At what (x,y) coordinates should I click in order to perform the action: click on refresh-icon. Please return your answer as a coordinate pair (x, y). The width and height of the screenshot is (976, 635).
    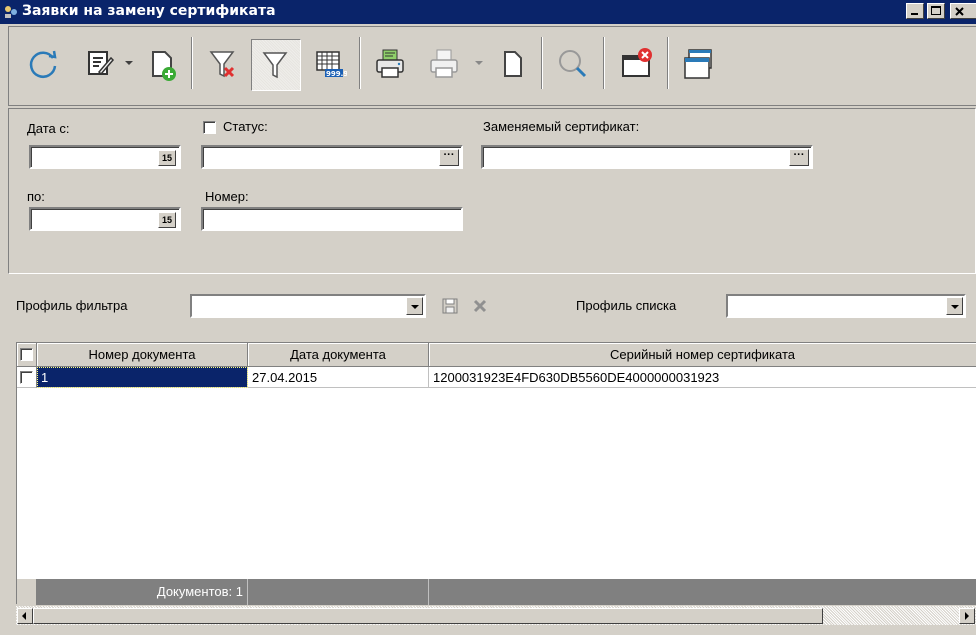
    Looking at the image, I should click on (43, 64).